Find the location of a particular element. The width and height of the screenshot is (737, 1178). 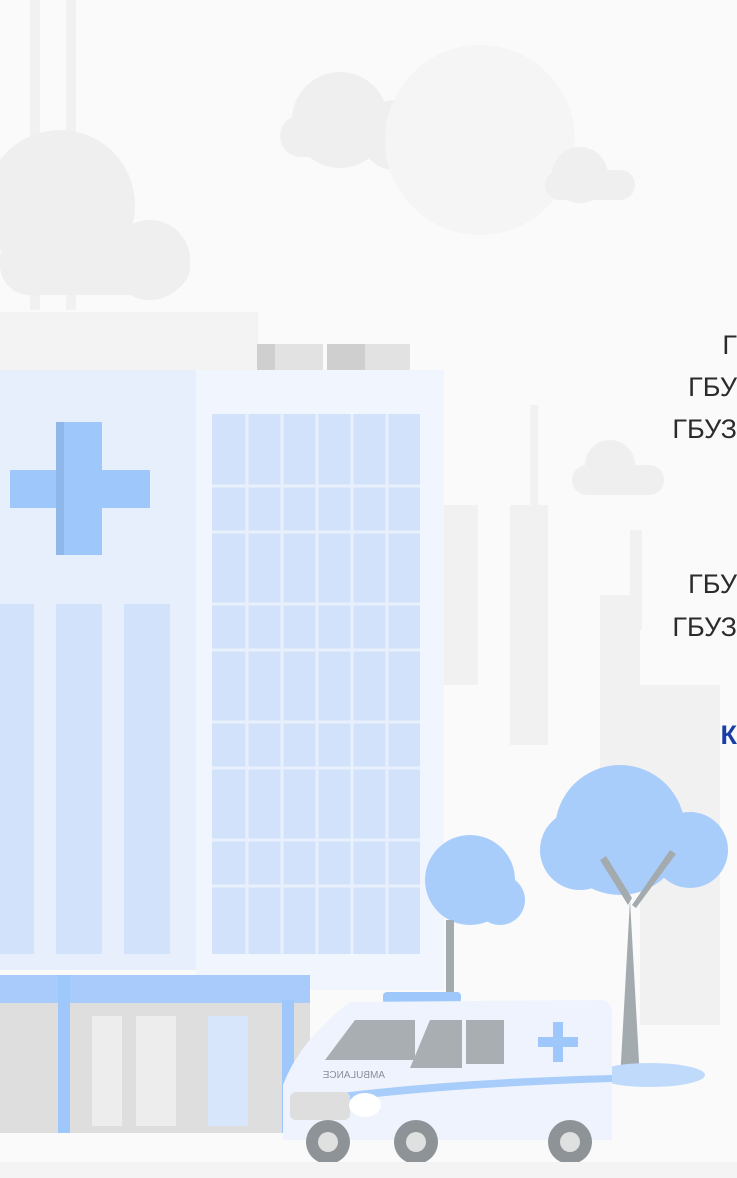

ambulance-label: AMBULANCE is located at coordinates (353, 1075).